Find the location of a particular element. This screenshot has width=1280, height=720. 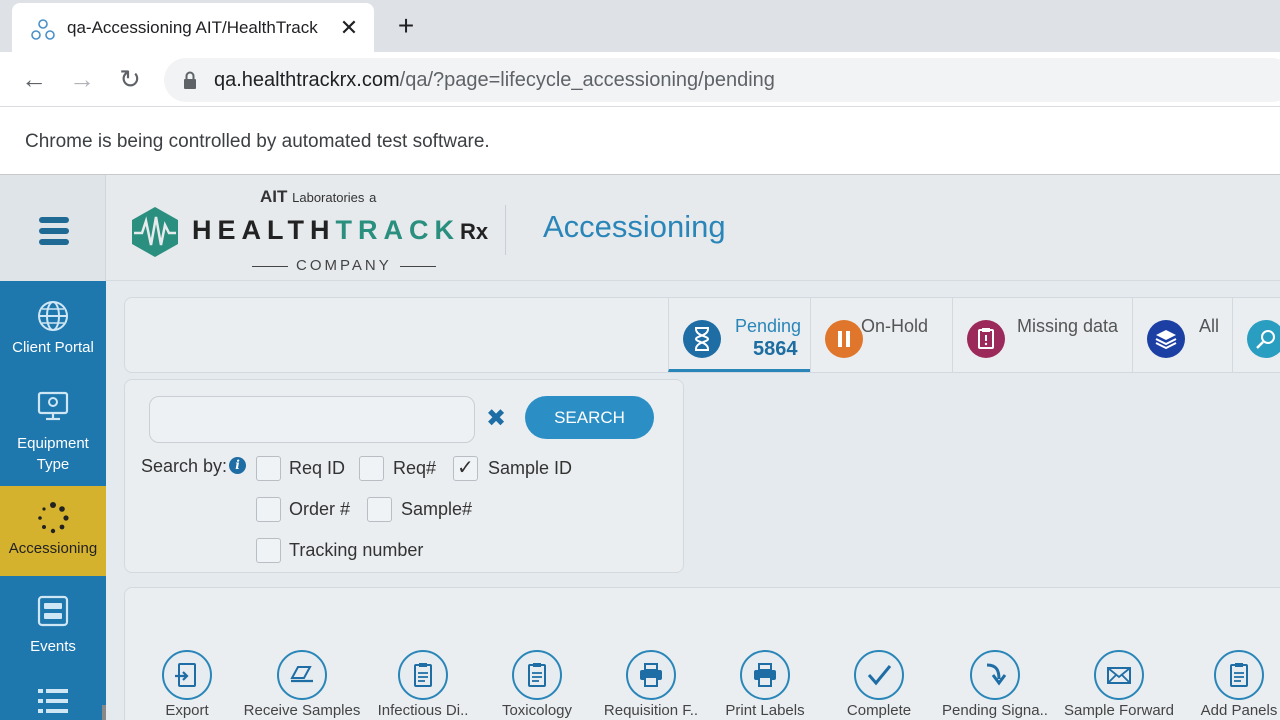

checkmark-icon is located at coordinates (879, 675).